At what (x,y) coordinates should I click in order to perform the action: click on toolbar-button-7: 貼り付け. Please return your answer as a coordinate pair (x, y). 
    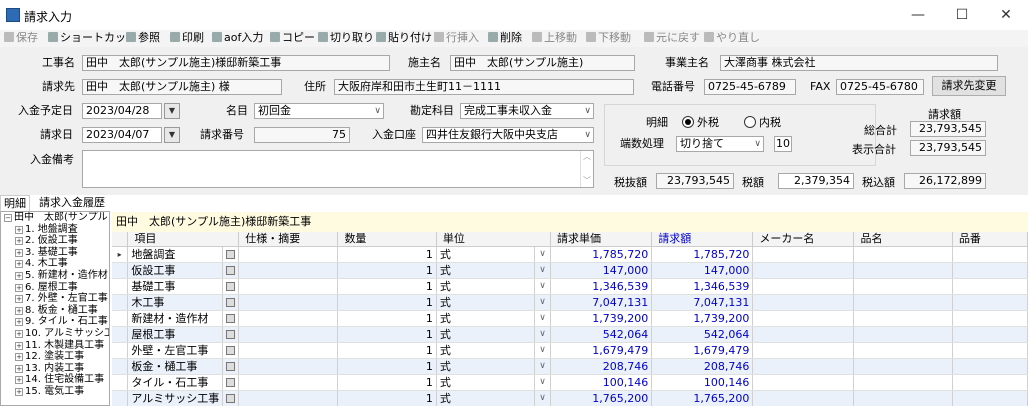
    Looking at the image, I should click on (404, 38).